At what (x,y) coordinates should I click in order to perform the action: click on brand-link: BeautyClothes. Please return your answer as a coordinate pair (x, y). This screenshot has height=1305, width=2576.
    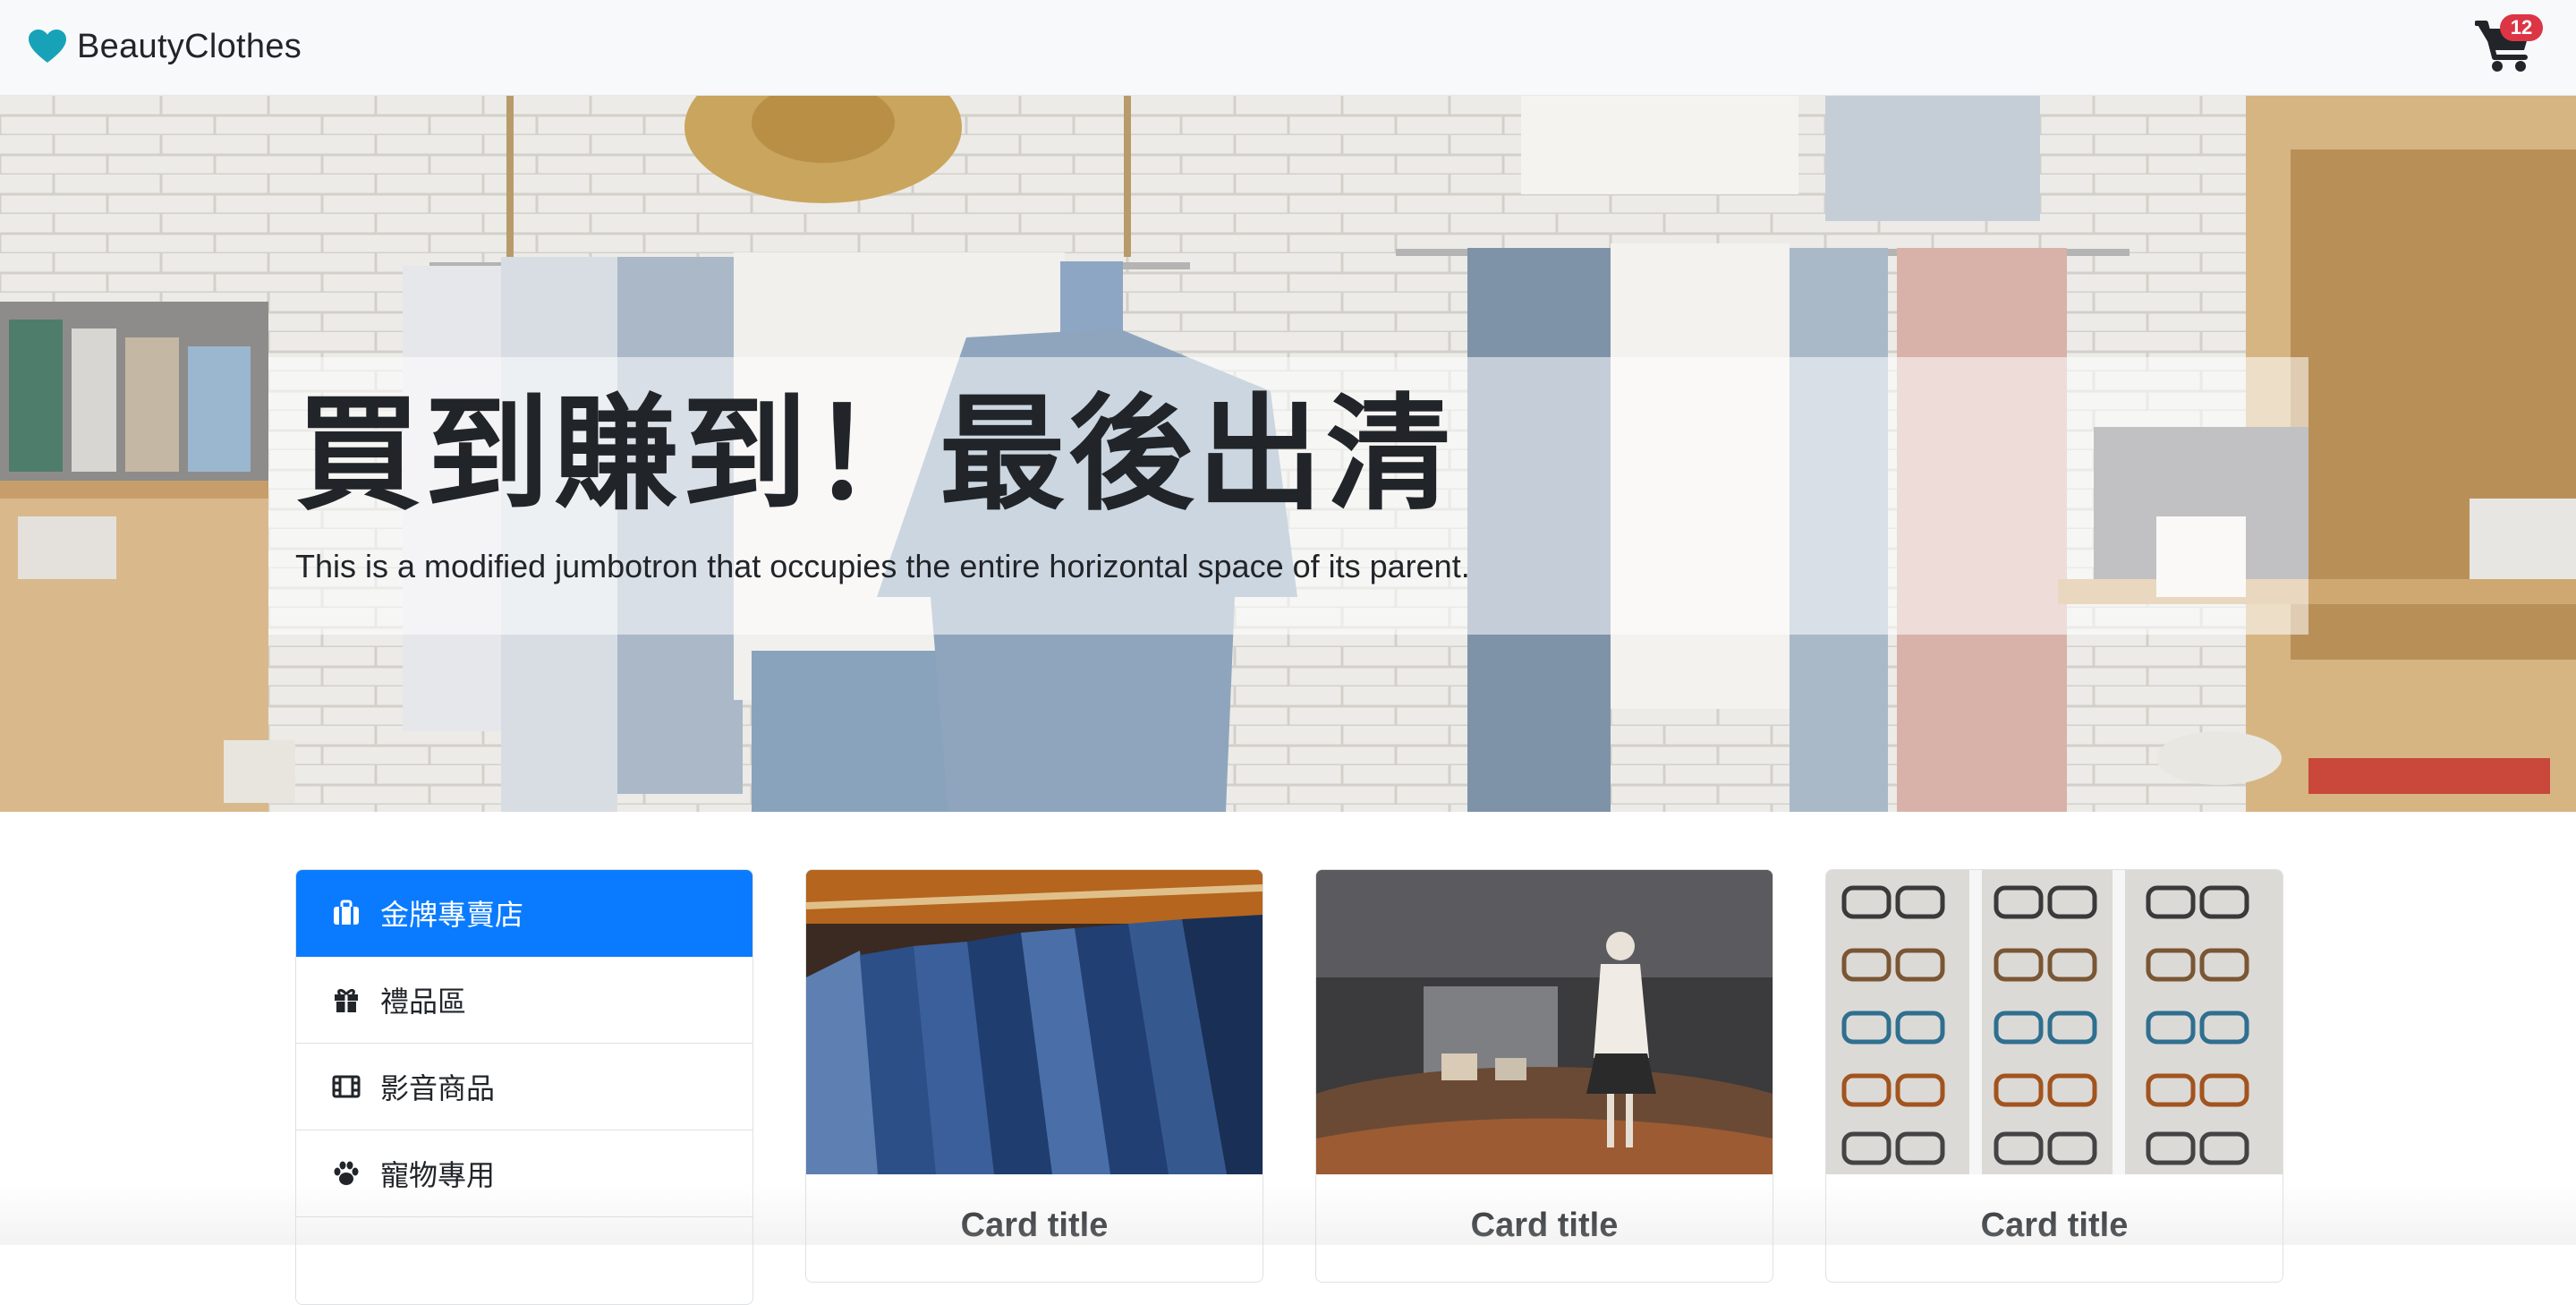
    Looking at the image, I should click on (165, 46).